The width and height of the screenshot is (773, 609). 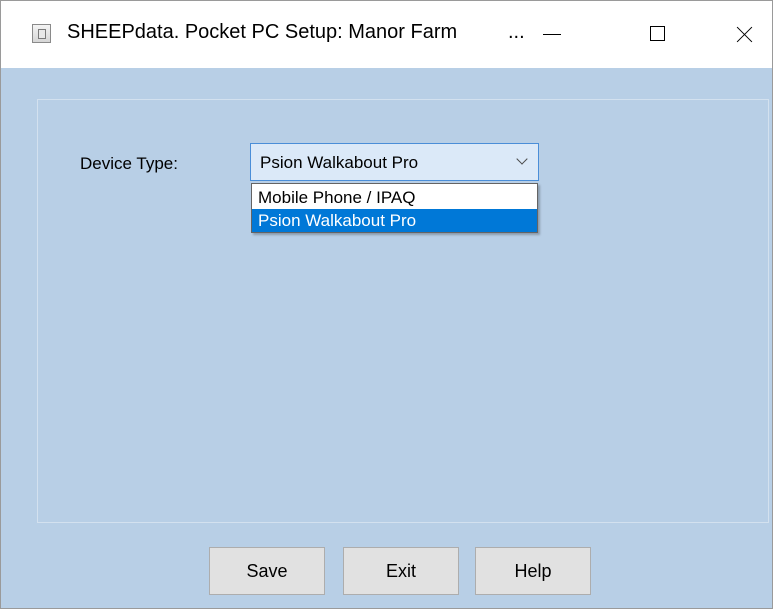 I want to click on dropdown-option-mobile-phone: Mobile Phone / IPAQ, so click(x=394, y=197).